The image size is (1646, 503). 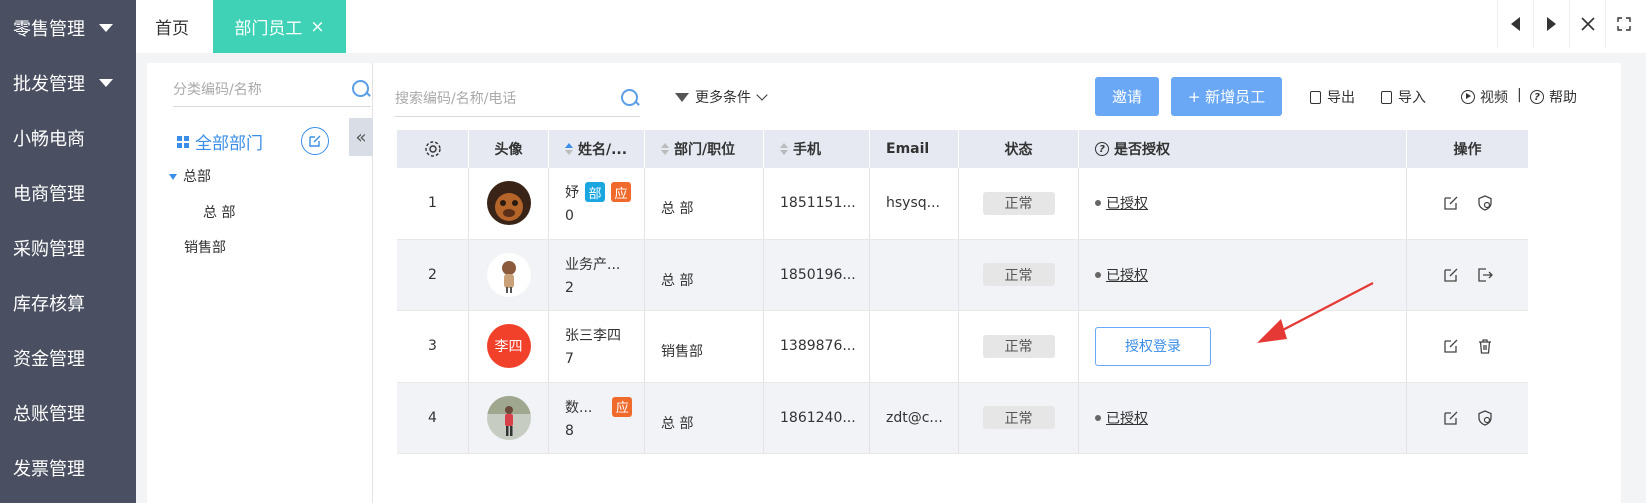 I want to click on table-row: 1 妤部应 0 总 部 1851151... hsysq... 正常 已授权, so click(x=962, y=204).